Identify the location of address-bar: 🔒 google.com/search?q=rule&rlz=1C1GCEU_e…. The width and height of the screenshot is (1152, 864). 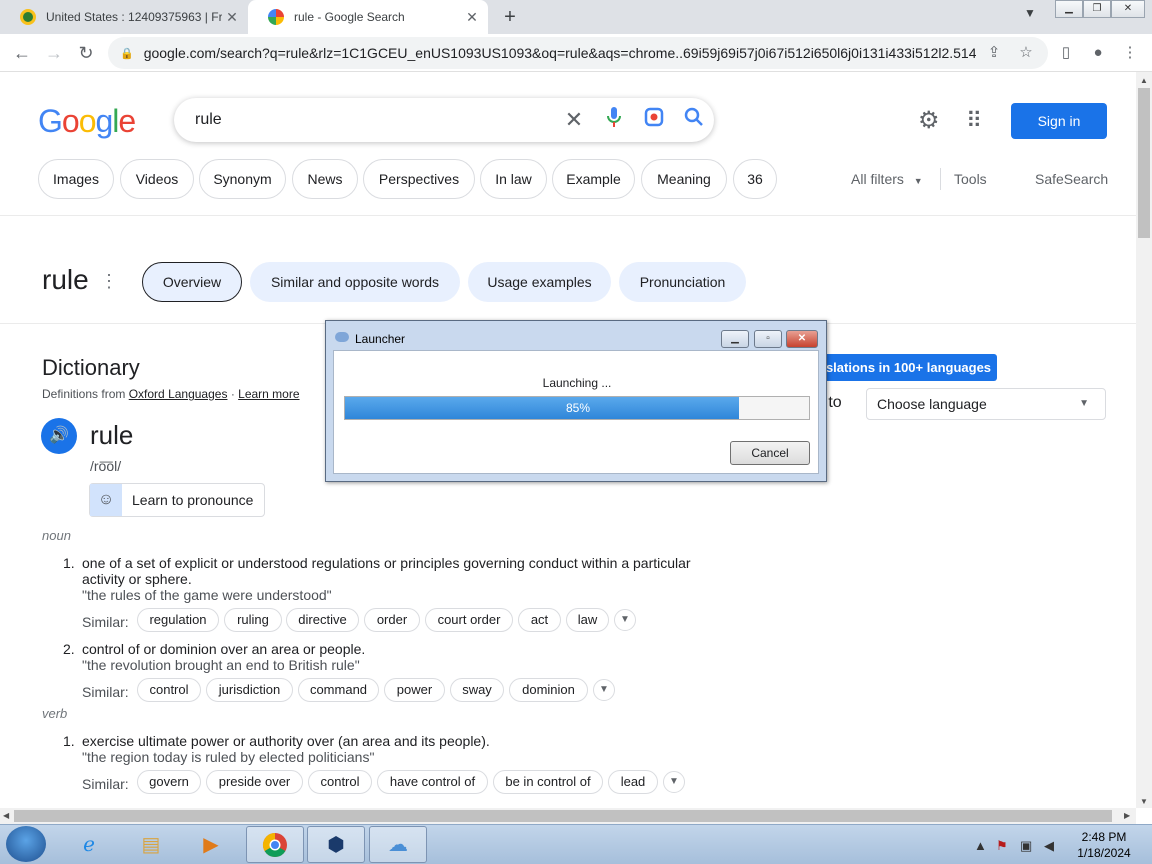
(578, 53).